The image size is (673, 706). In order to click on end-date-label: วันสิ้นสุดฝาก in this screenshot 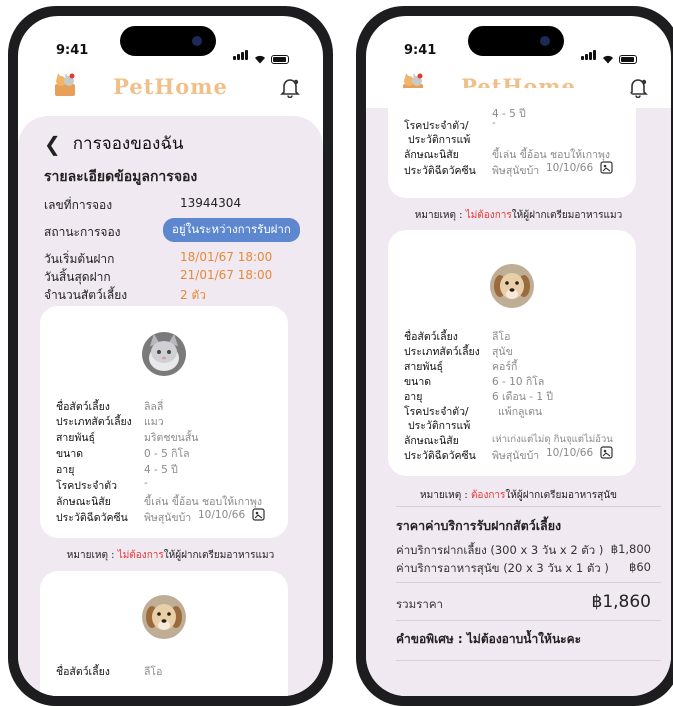, I will do `click(77, 277)`.